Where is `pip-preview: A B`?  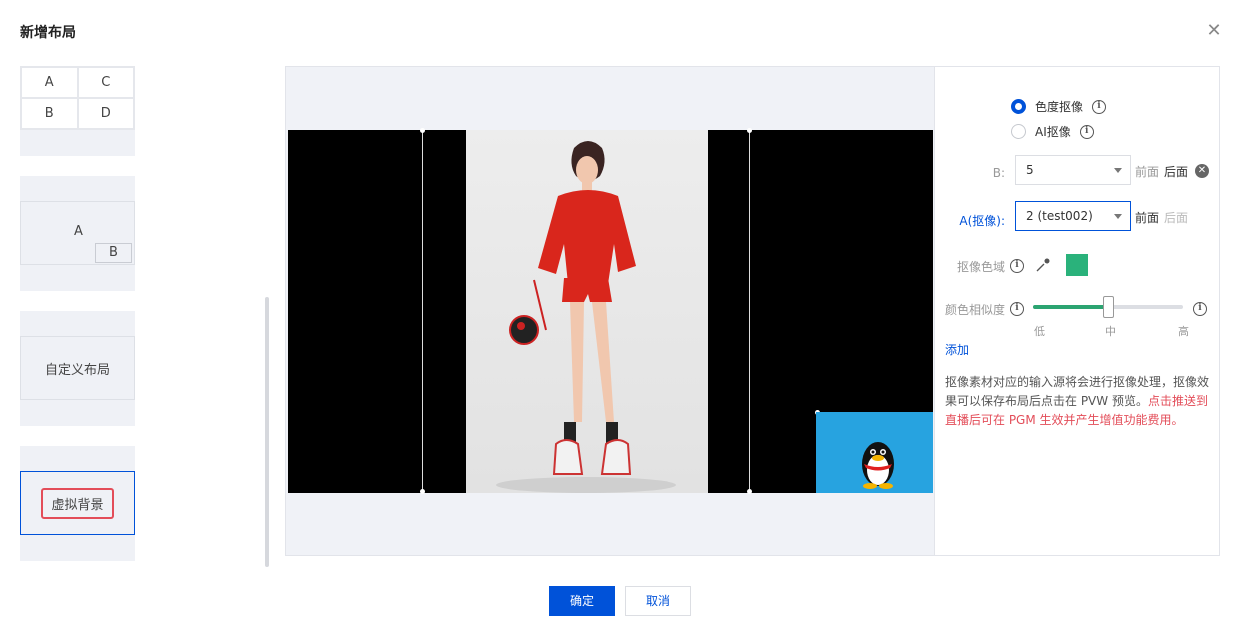 pip-preview: A B is located at coordinates (77, 233).